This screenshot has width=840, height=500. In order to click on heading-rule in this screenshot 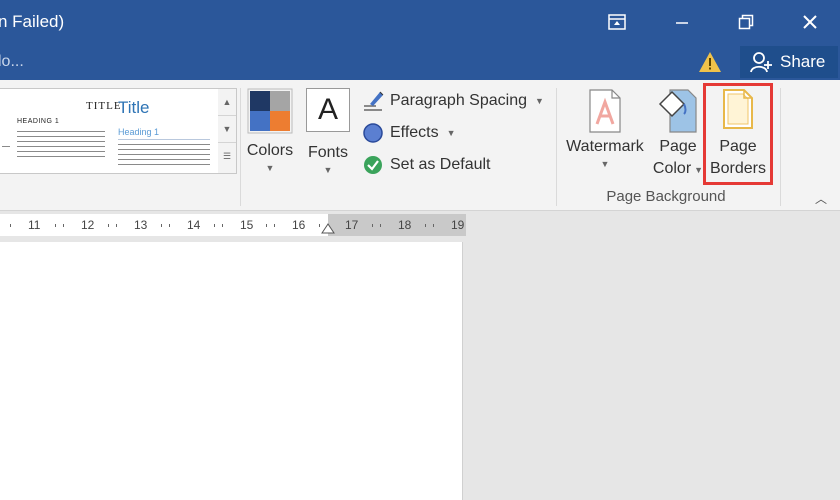, I will do `click(164, 139)`.